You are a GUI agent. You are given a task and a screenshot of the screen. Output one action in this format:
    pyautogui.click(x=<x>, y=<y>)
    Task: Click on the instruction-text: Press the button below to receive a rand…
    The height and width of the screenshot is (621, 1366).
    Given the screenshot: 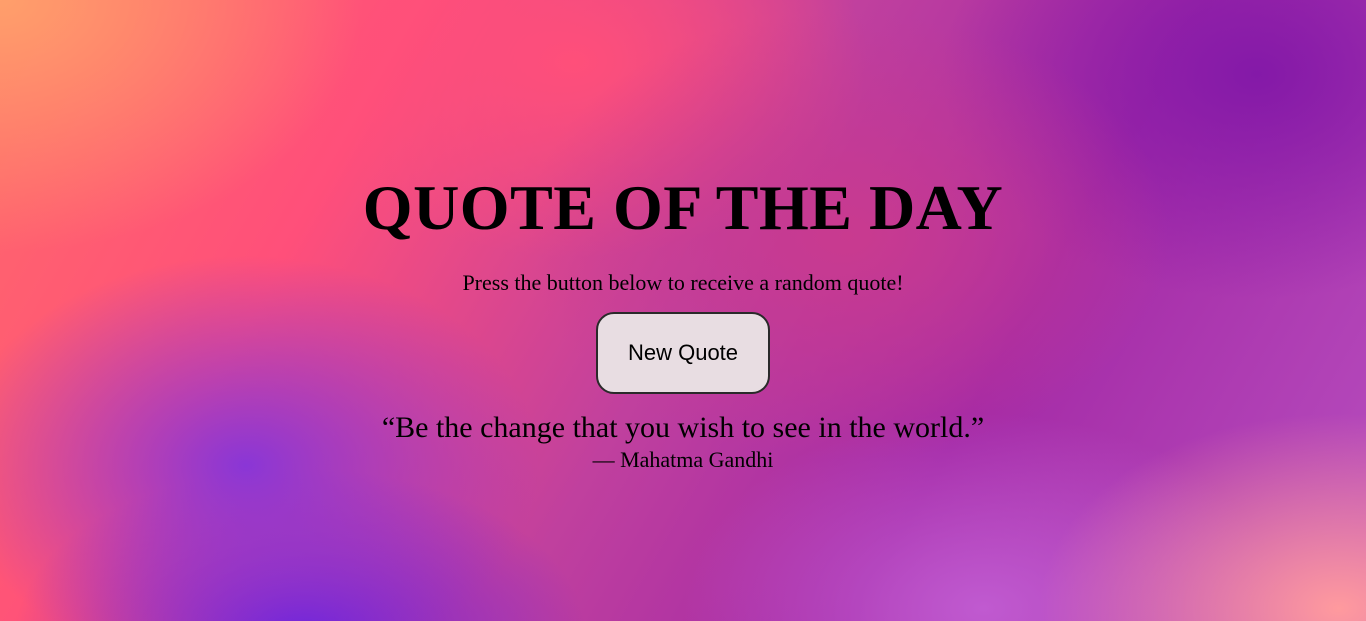 What is the action you would take?
    pyautogui.click(x=683, y=282)
    